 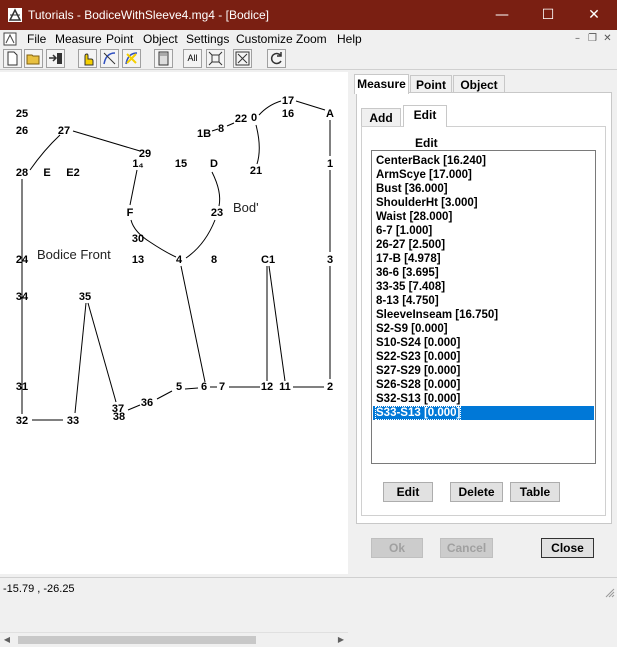 What do you see at coordinates (222, 387) in the screenshot?
I see `point-label: 7` at bounding box center [222, 387].